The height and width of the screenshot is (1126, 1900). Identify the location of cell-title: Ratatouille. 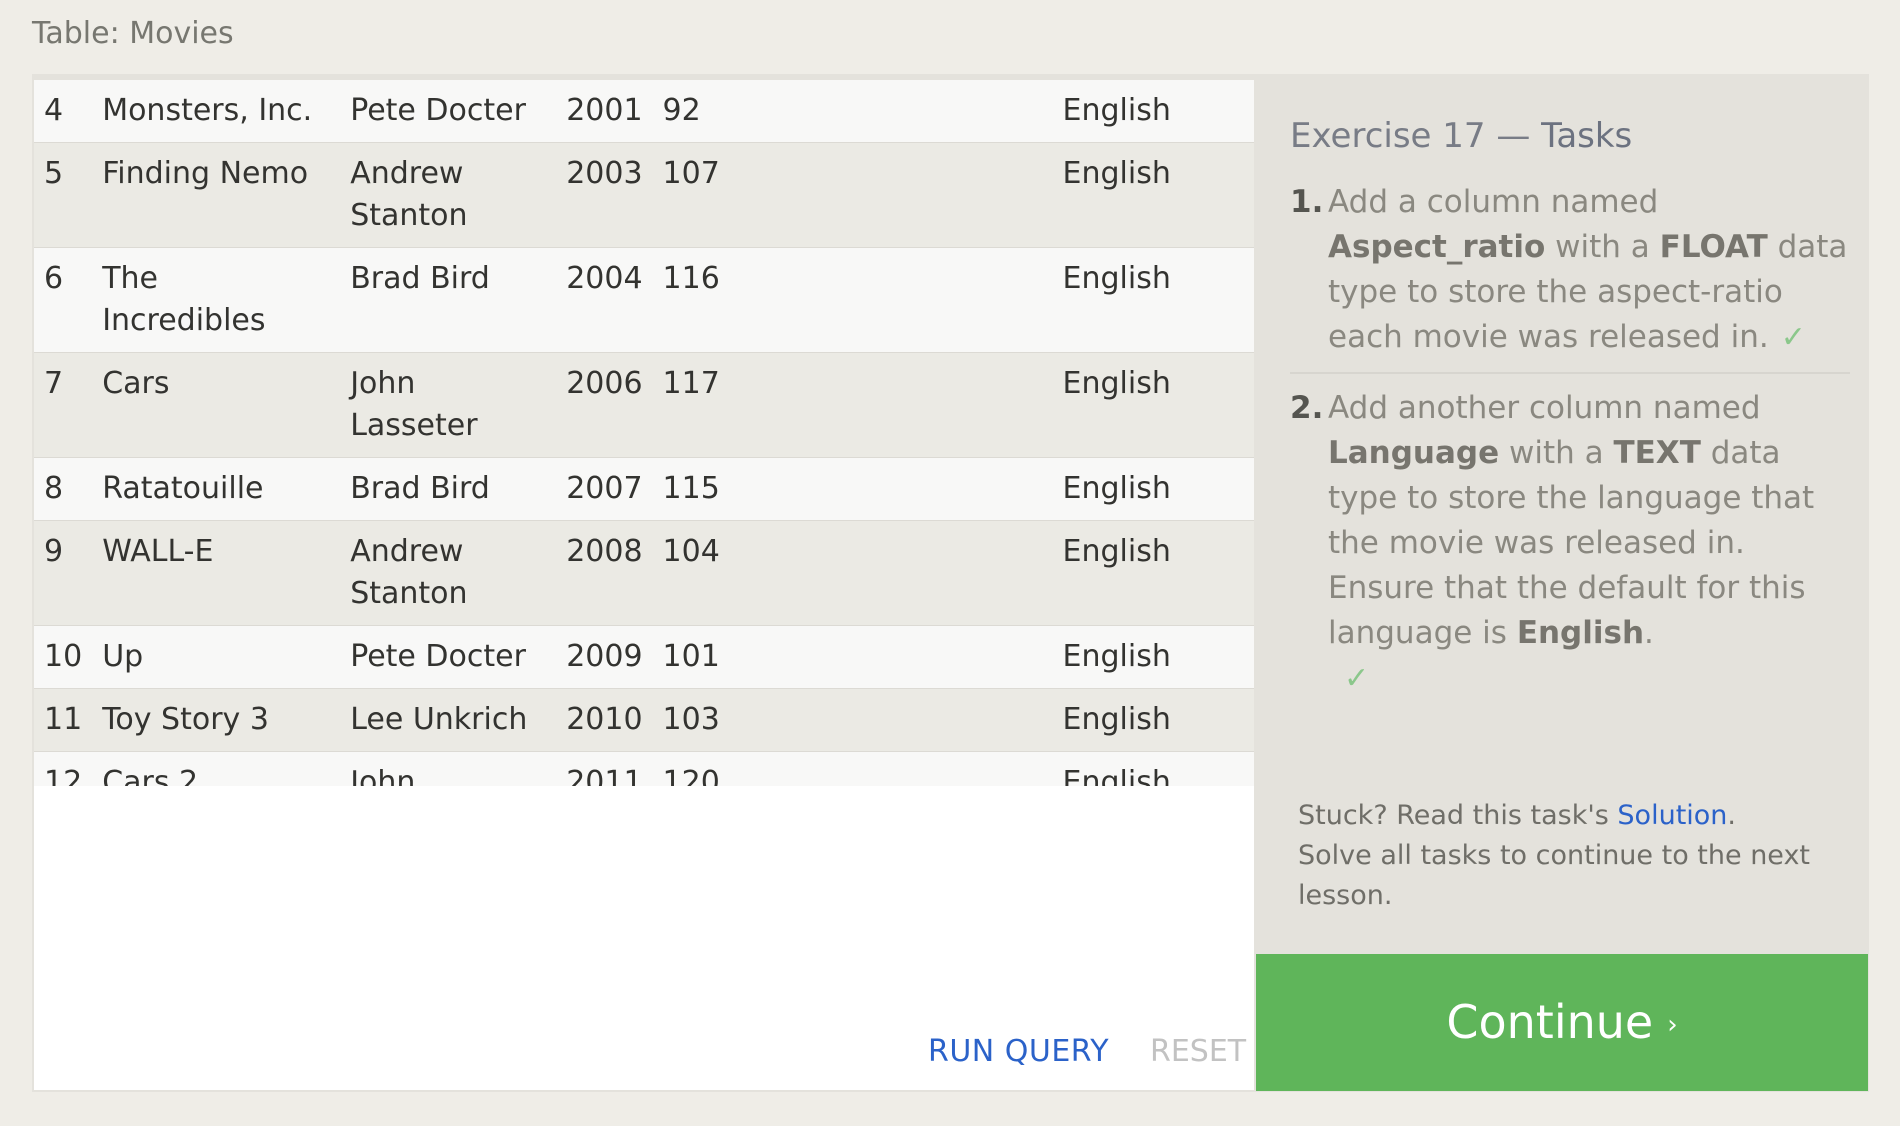
(183, 488).